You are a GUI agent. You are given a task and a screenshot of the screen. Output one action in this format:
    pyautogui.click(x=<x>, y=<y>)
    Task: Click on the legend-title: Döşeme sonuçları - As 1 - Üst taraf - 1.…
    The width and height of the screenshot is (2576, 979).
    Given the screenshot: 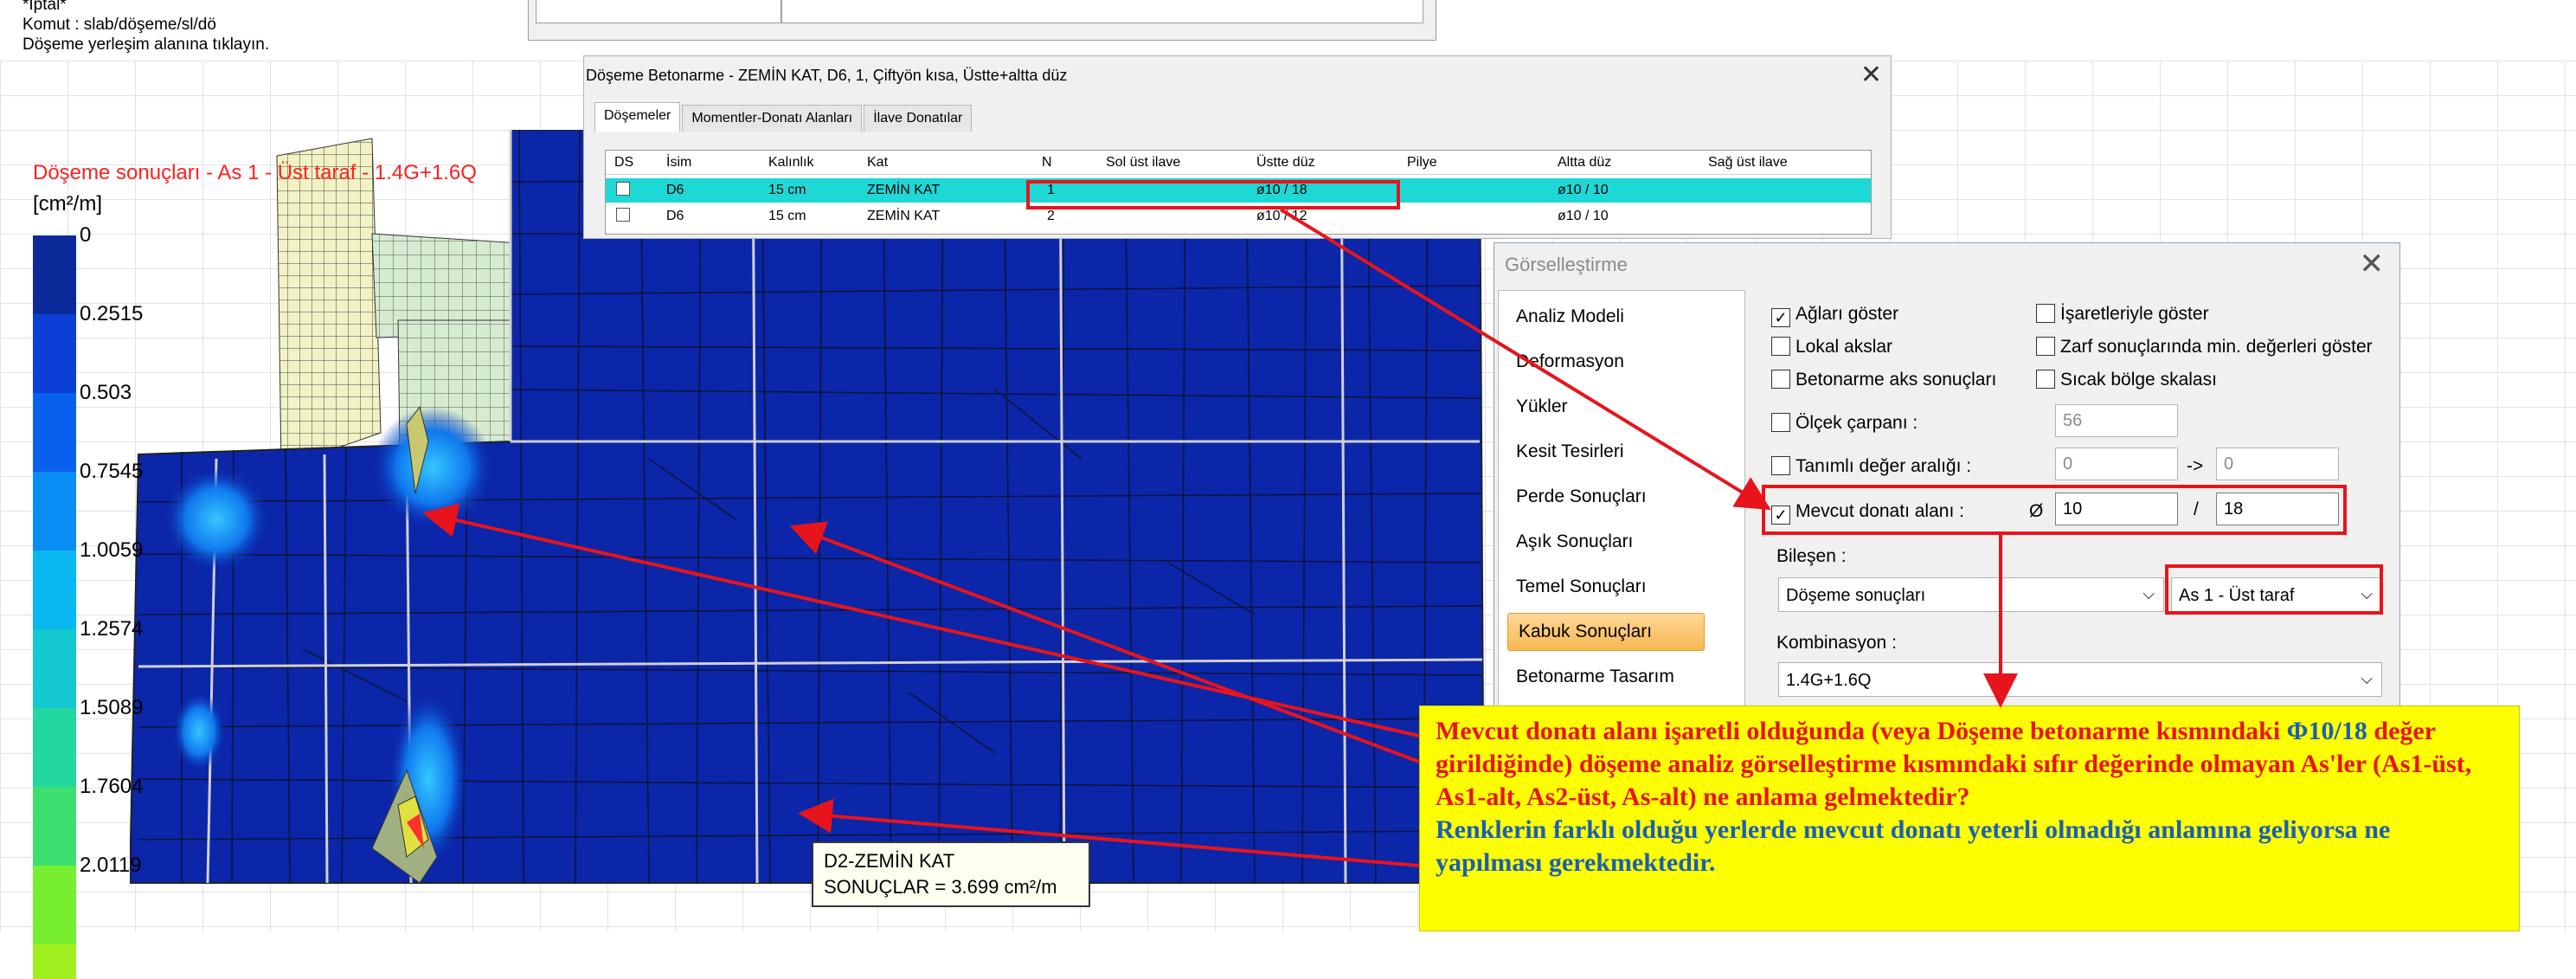 What is the action you would take?
    pyautogui.click(x=255, y=172)
    